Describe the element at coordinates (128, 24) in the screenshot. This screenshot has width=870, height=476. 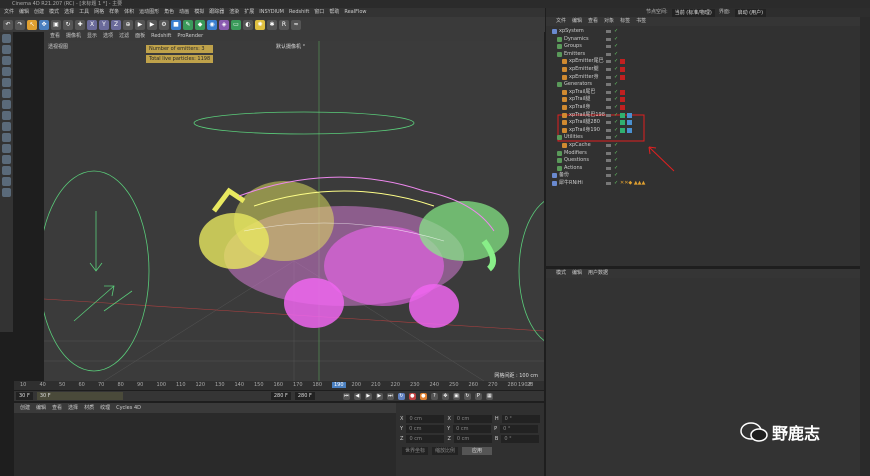
I see `coordinate-system-icon: ⊕` at that location.